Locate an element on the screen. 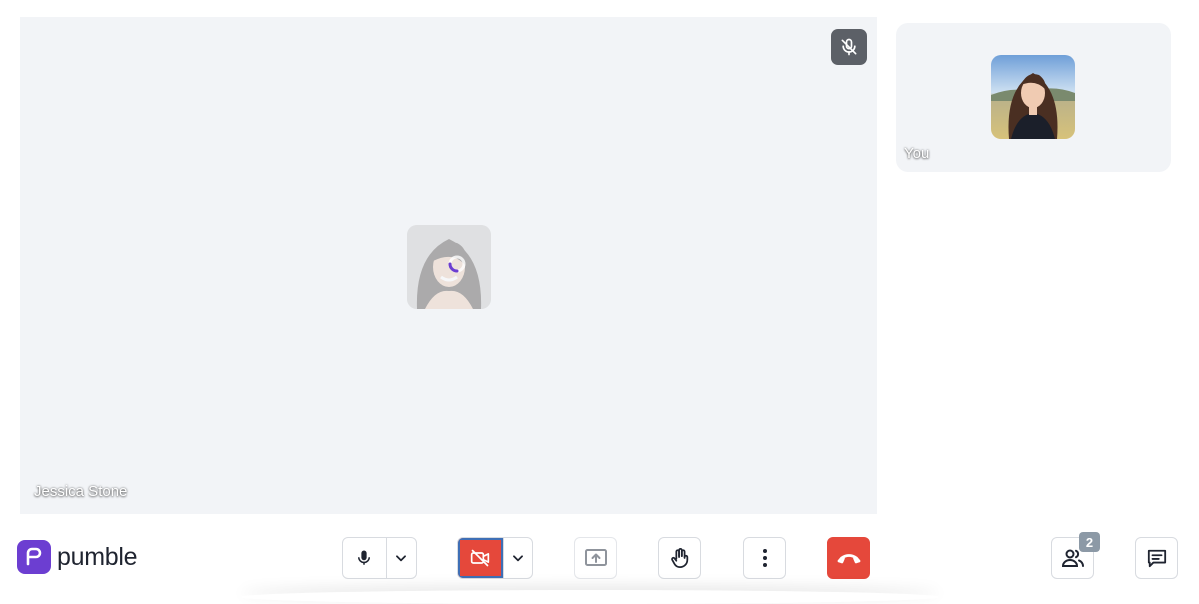 This screenshot has width=1199, height=604. mic-options-button is located at coordinates (400, 558).